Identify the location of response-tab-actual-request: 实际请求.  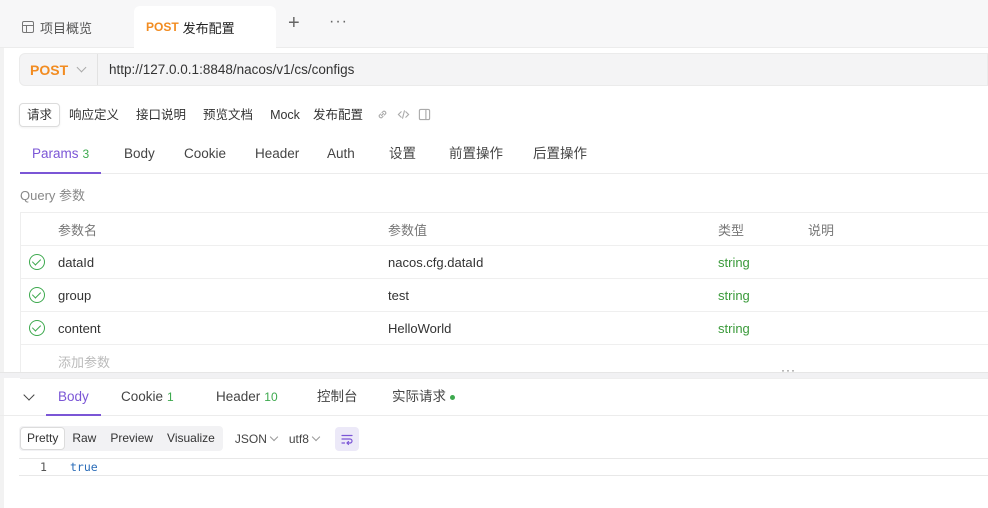
(423, 397).